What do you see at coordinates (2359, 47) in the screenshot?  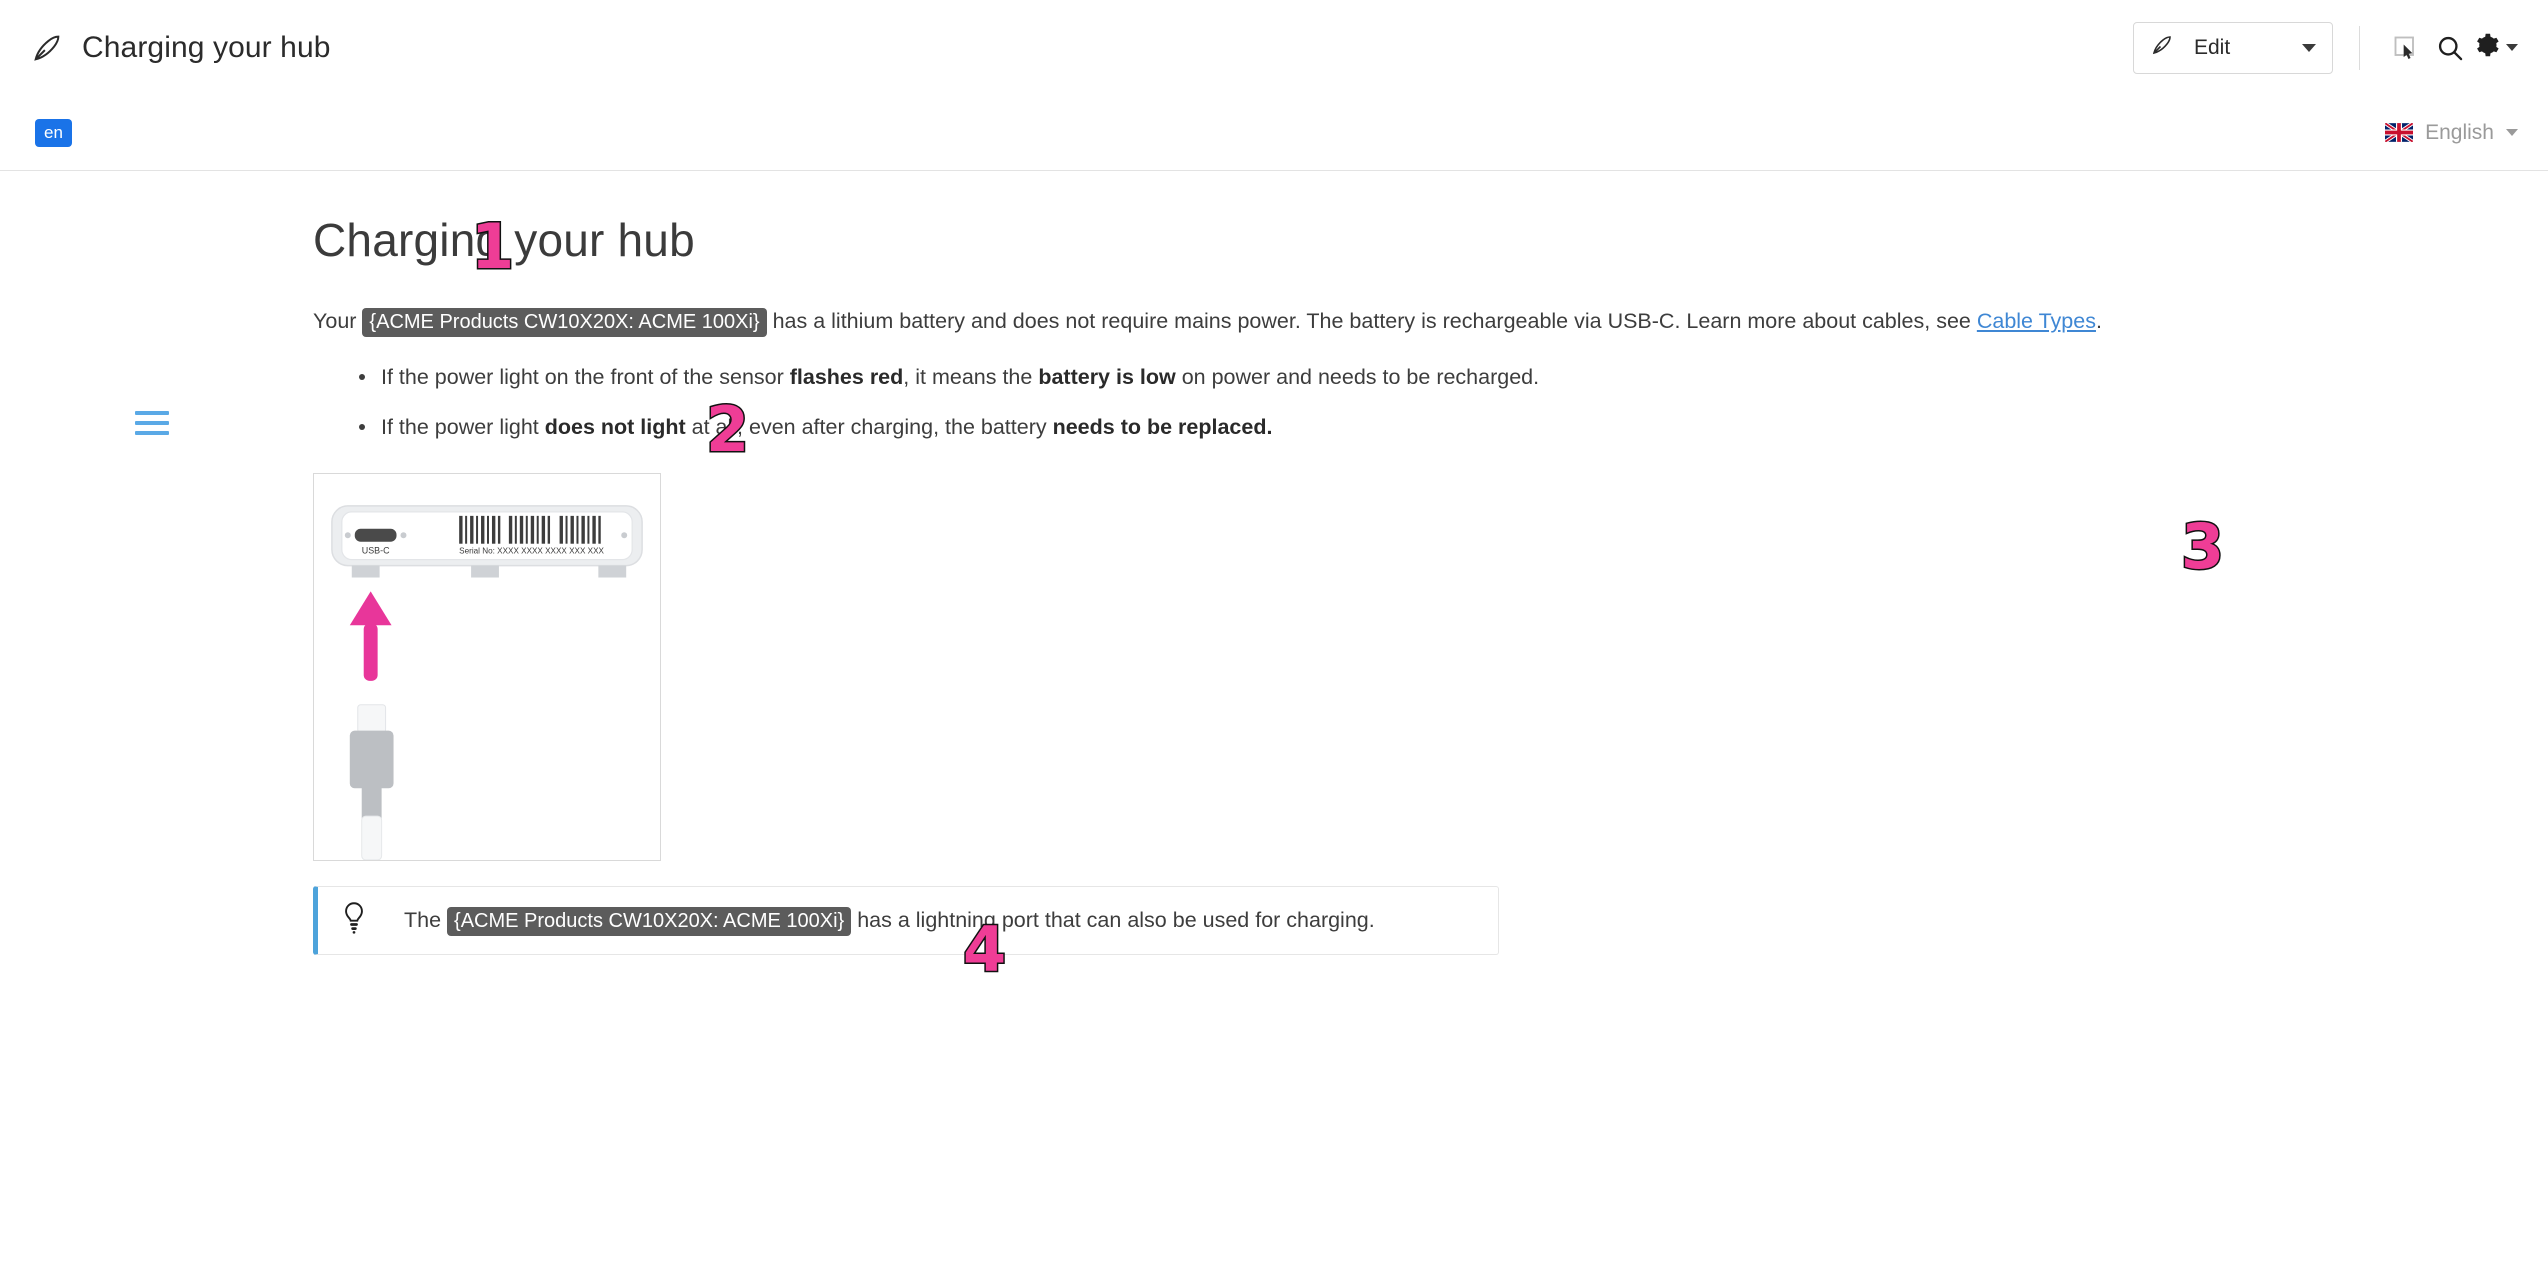 I see `toolbar-divider` at bounding box center [2359, 47].